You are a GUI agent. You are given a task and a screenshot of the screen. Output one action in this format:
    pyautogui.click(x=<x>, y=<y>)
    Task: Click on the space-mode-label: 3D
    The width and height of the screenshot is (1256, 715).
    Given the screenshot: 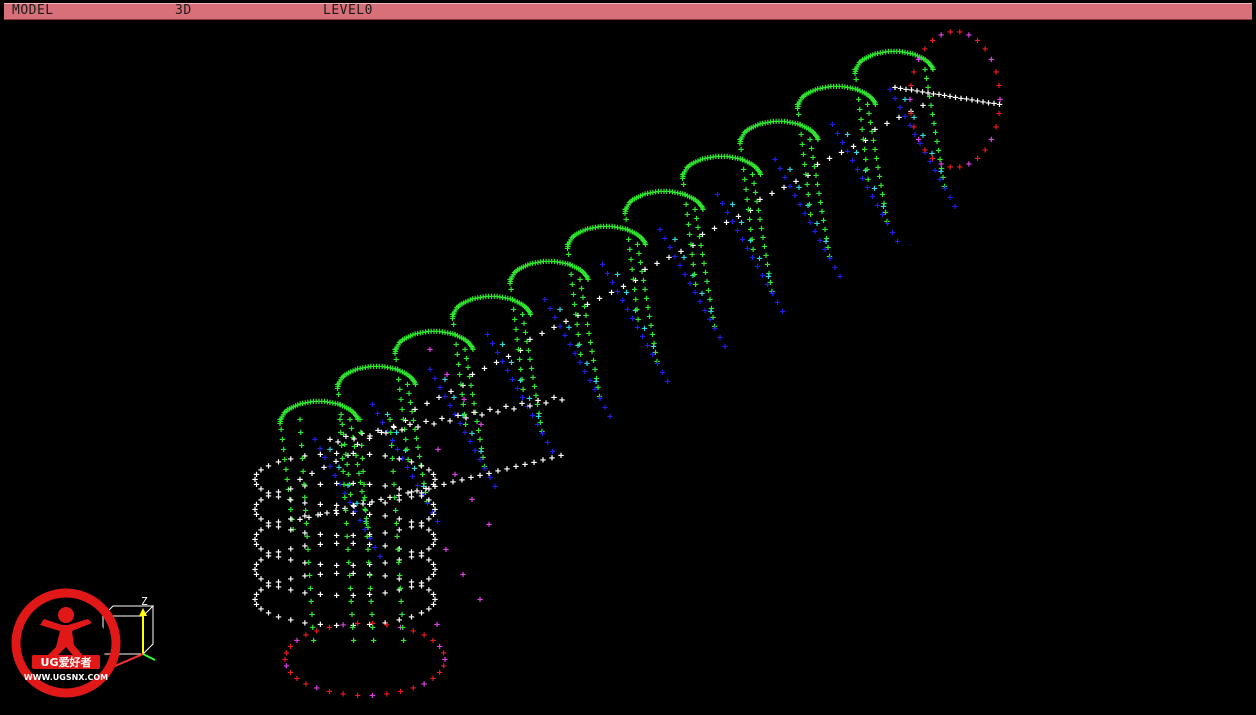 What is the action you would take?
    pyautogui.click(x=183, y=10)
    